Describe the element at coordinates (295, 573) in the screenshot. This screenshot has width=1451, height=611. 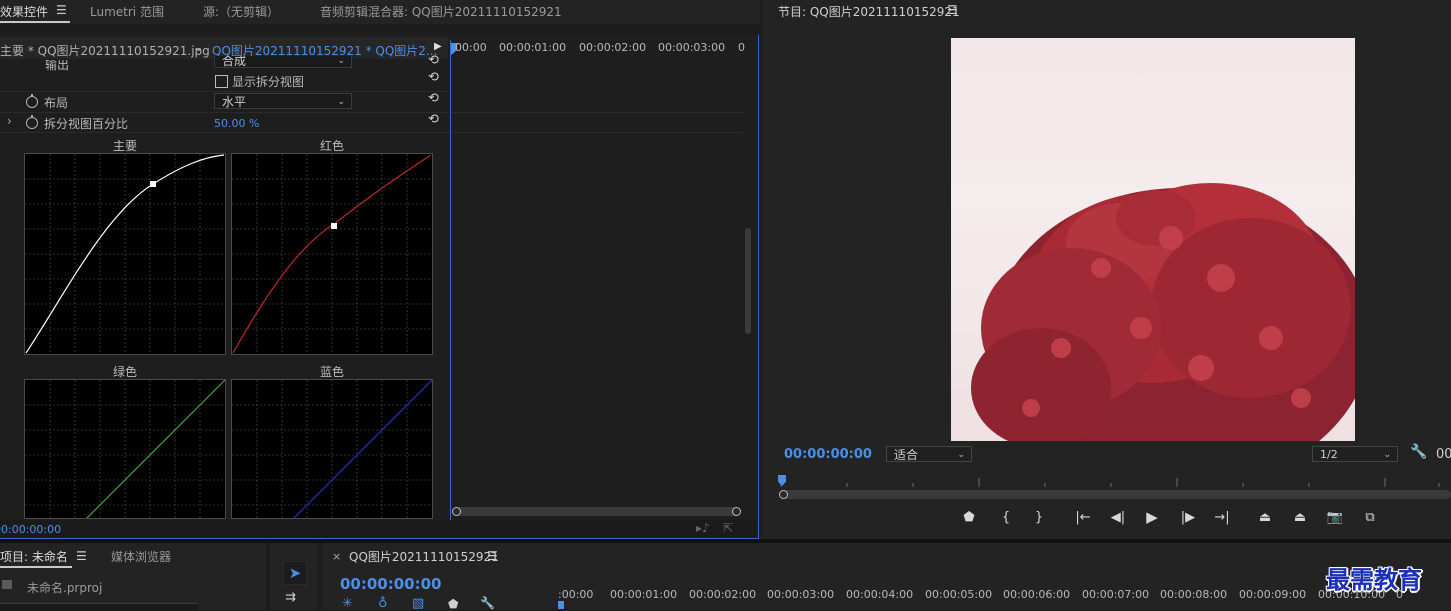
I see `selection-tool-icon: ➤` at that location.